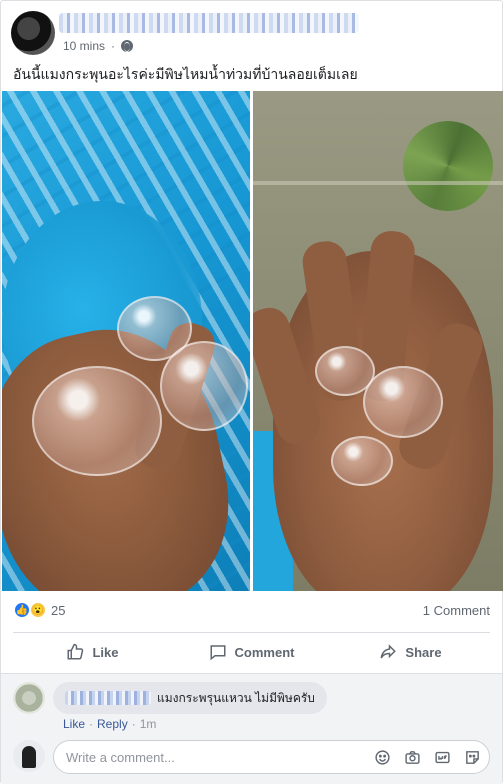 The width and height of the screenshot is (503, 784). What do you see at coordinates (29, 756) in the screenshot?
I see `current-user-avatar` at bounding box center [29, 756].